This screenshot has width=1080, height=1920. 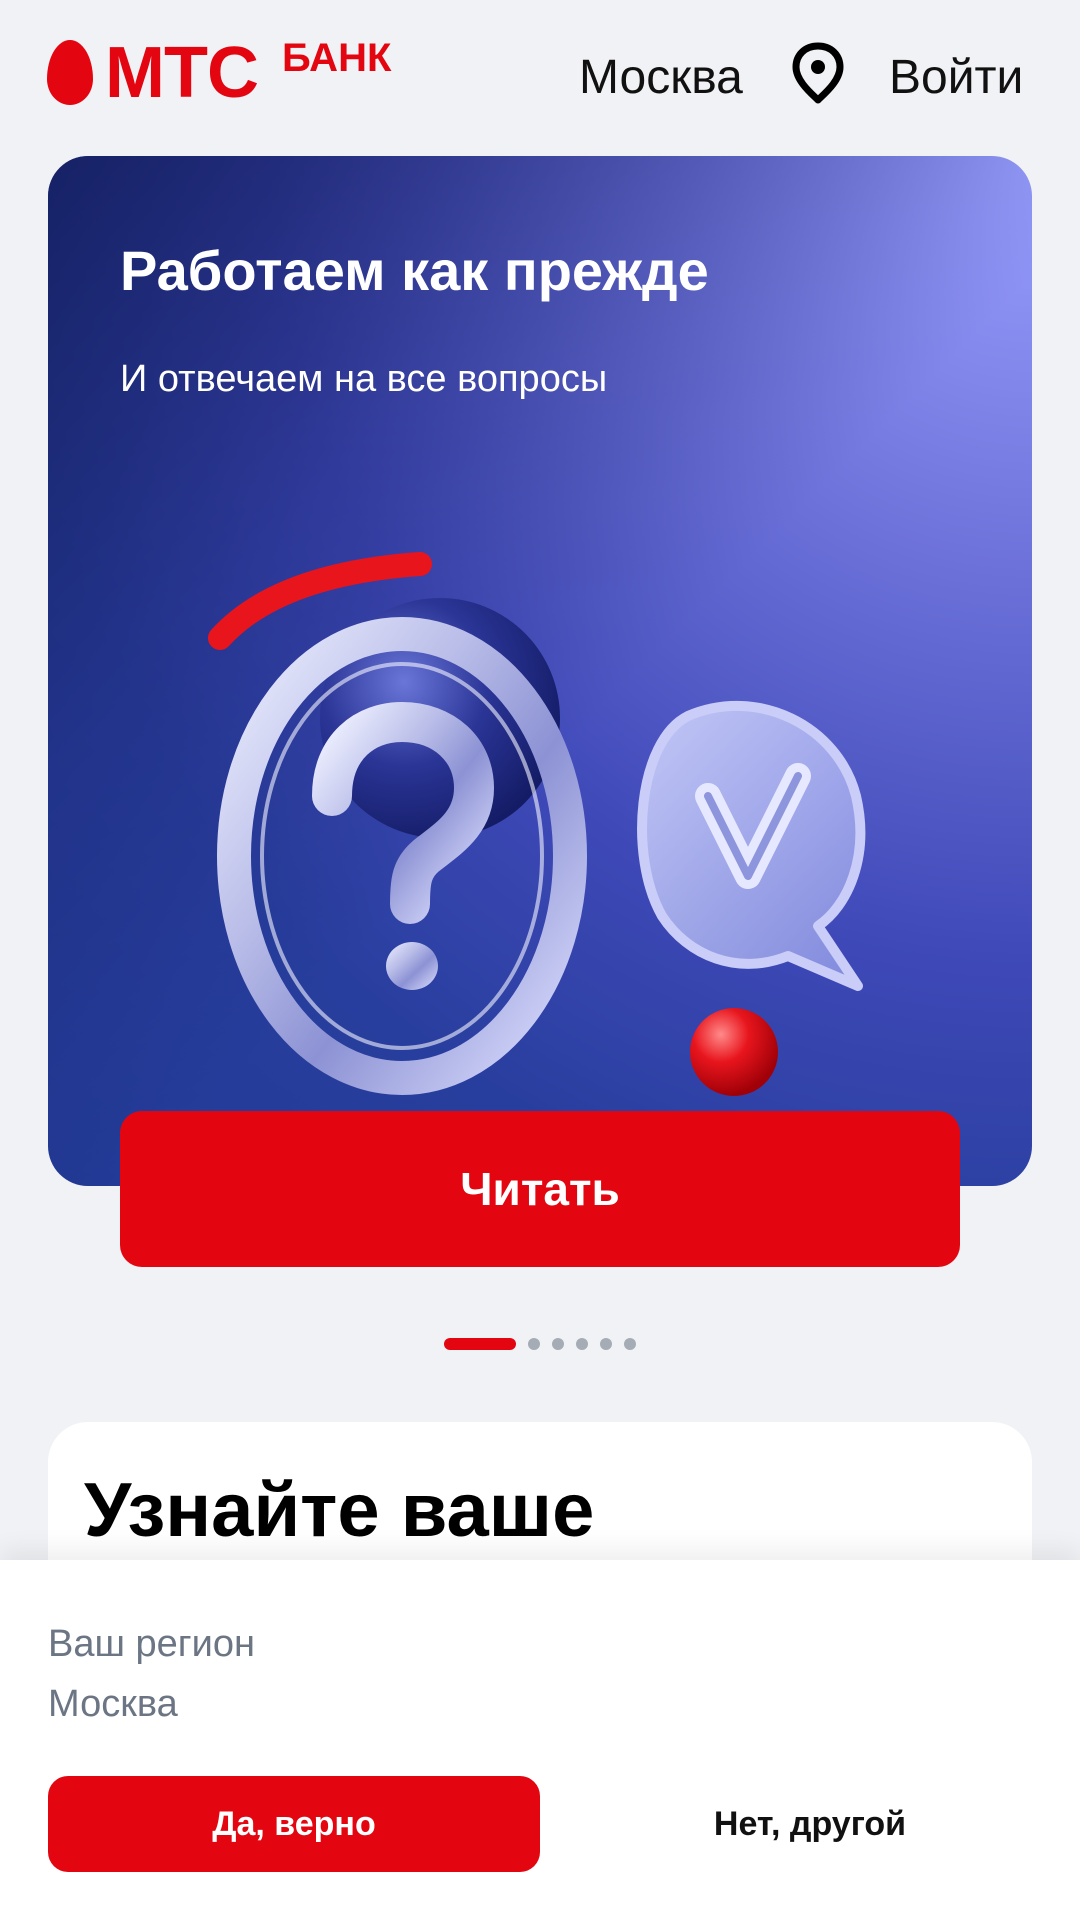 I want to click on city-selector: Москва, so click(x=661, y=78).